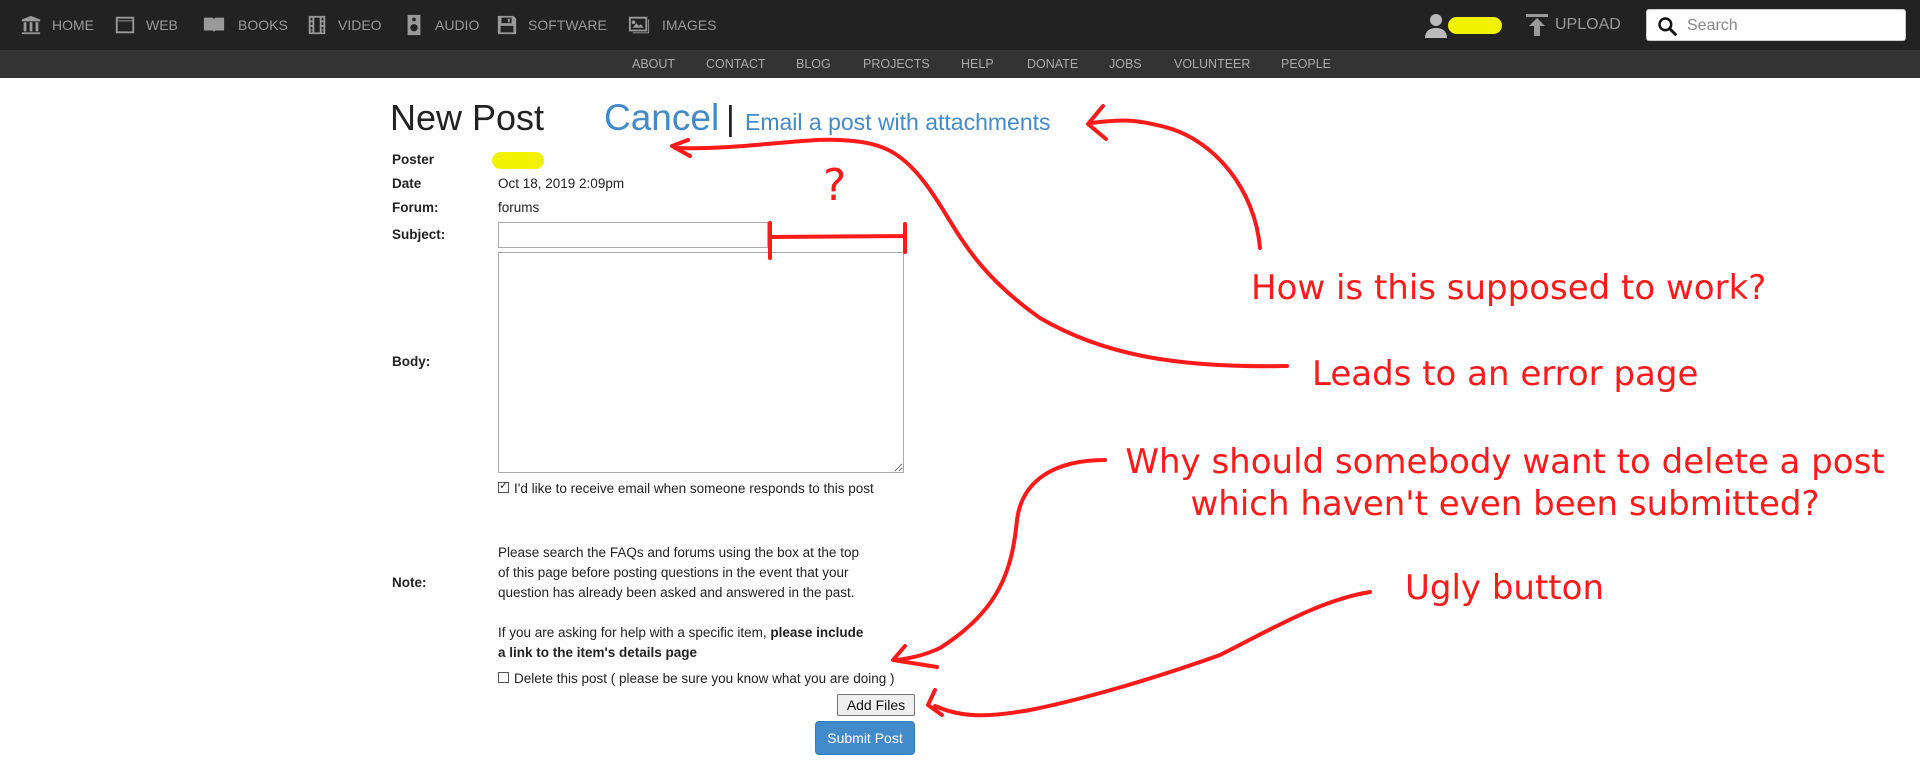 This screenshot has height=777, width=1920. What do you see at coordinates (561, 183) in the screenshot?
I see `date-value: Oct 18, 2019 2:09pm` at bounding box center [561, 183].